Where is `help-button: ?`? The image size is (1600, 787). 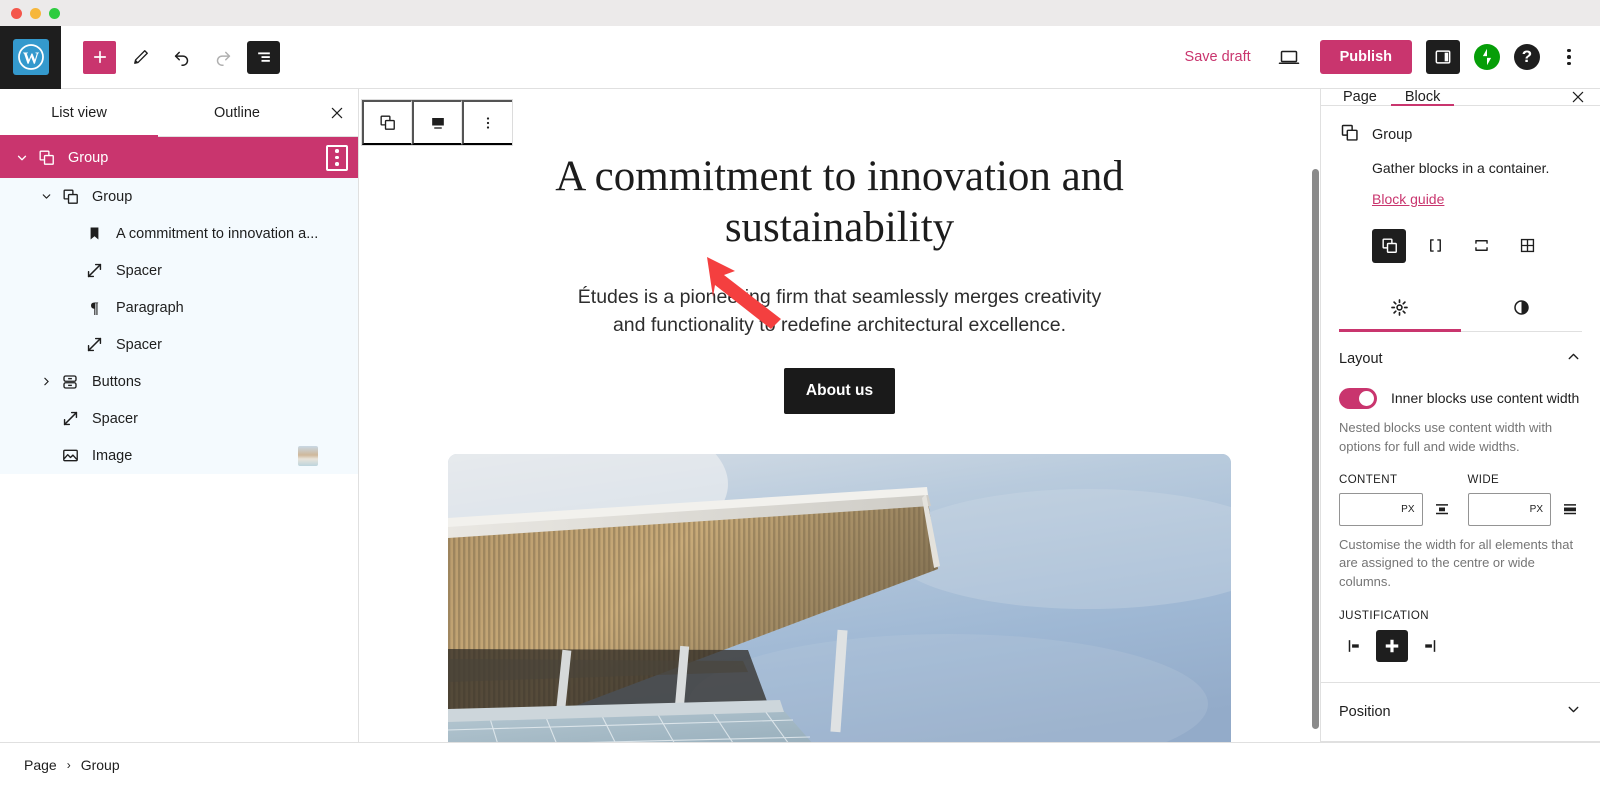
help-button: ? is located at coordinates (1527, 57).